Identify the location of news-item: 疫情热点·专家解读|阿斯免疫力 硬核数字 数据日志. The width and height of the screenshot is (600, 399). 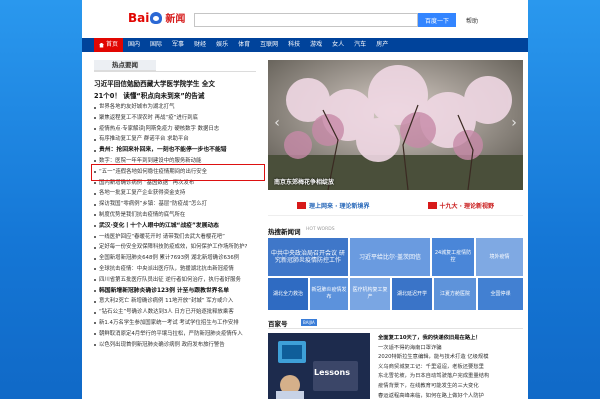
(177, 129).